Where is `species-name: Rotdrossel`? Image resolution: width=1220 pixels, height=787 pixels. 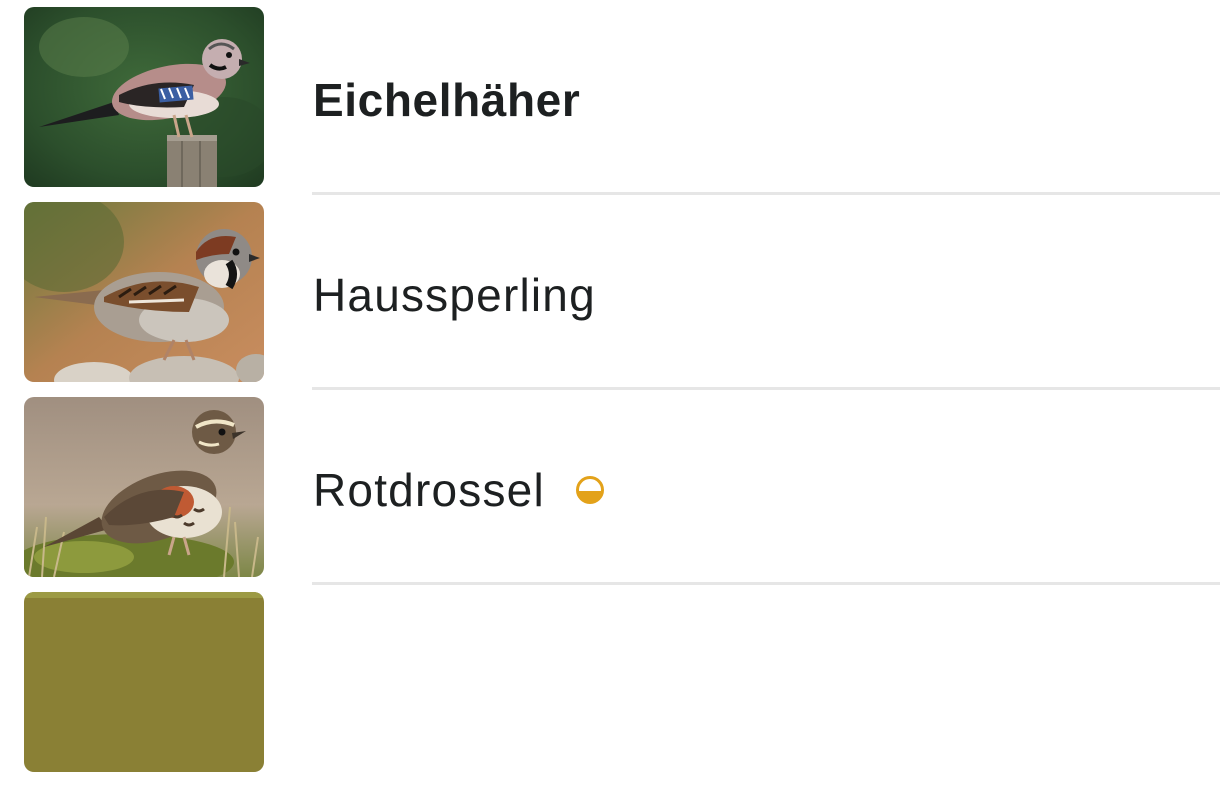 species-name: Rotdrossel is located at coordinates (459, 490).